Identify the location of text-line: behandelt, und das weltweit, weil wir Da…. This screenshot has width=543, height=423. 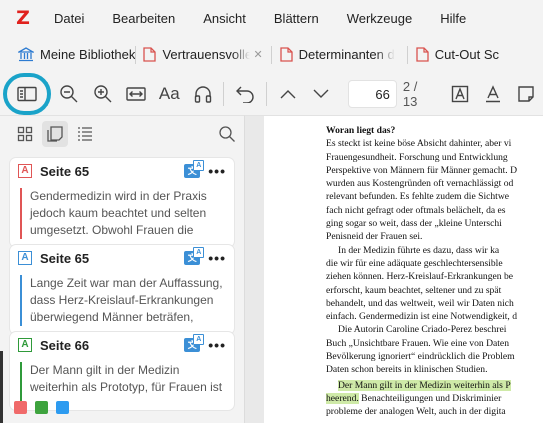
(420, 303).